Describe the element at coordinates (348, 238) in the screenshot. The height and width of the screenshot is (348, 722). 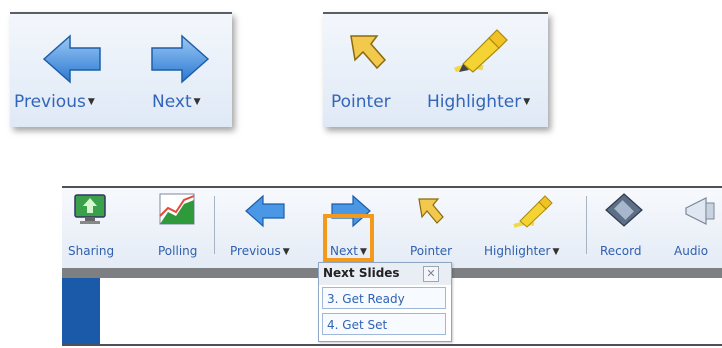
I see `next-button-highlight` at that location.